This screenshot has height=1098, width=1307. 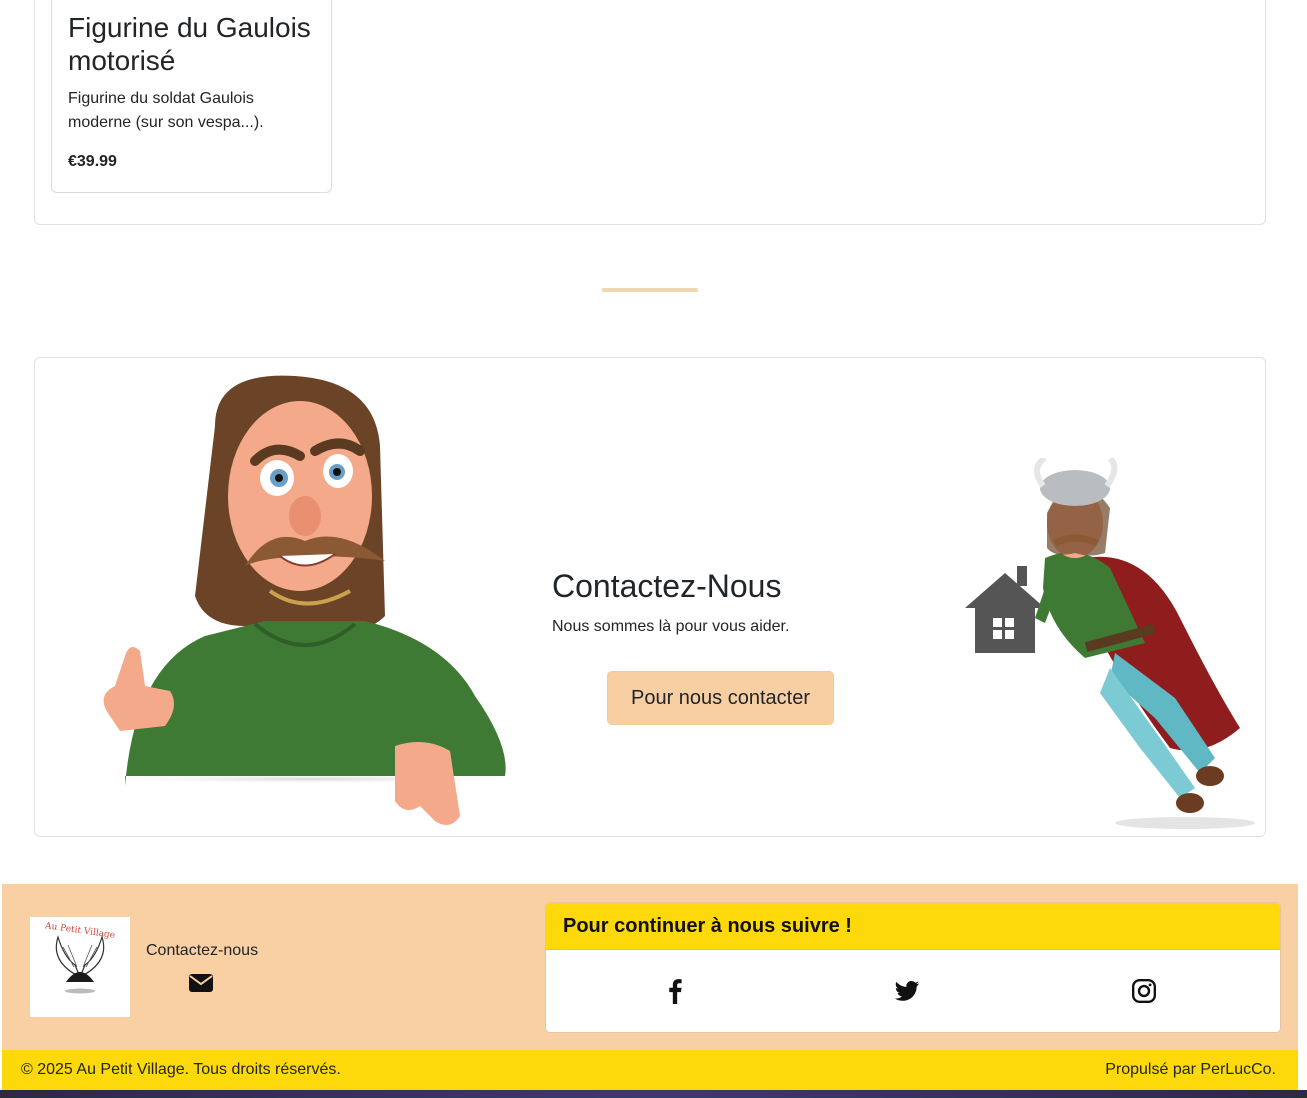 I want to click on footer-contact-label: Contactez-nous, so click(x=202, y=951).